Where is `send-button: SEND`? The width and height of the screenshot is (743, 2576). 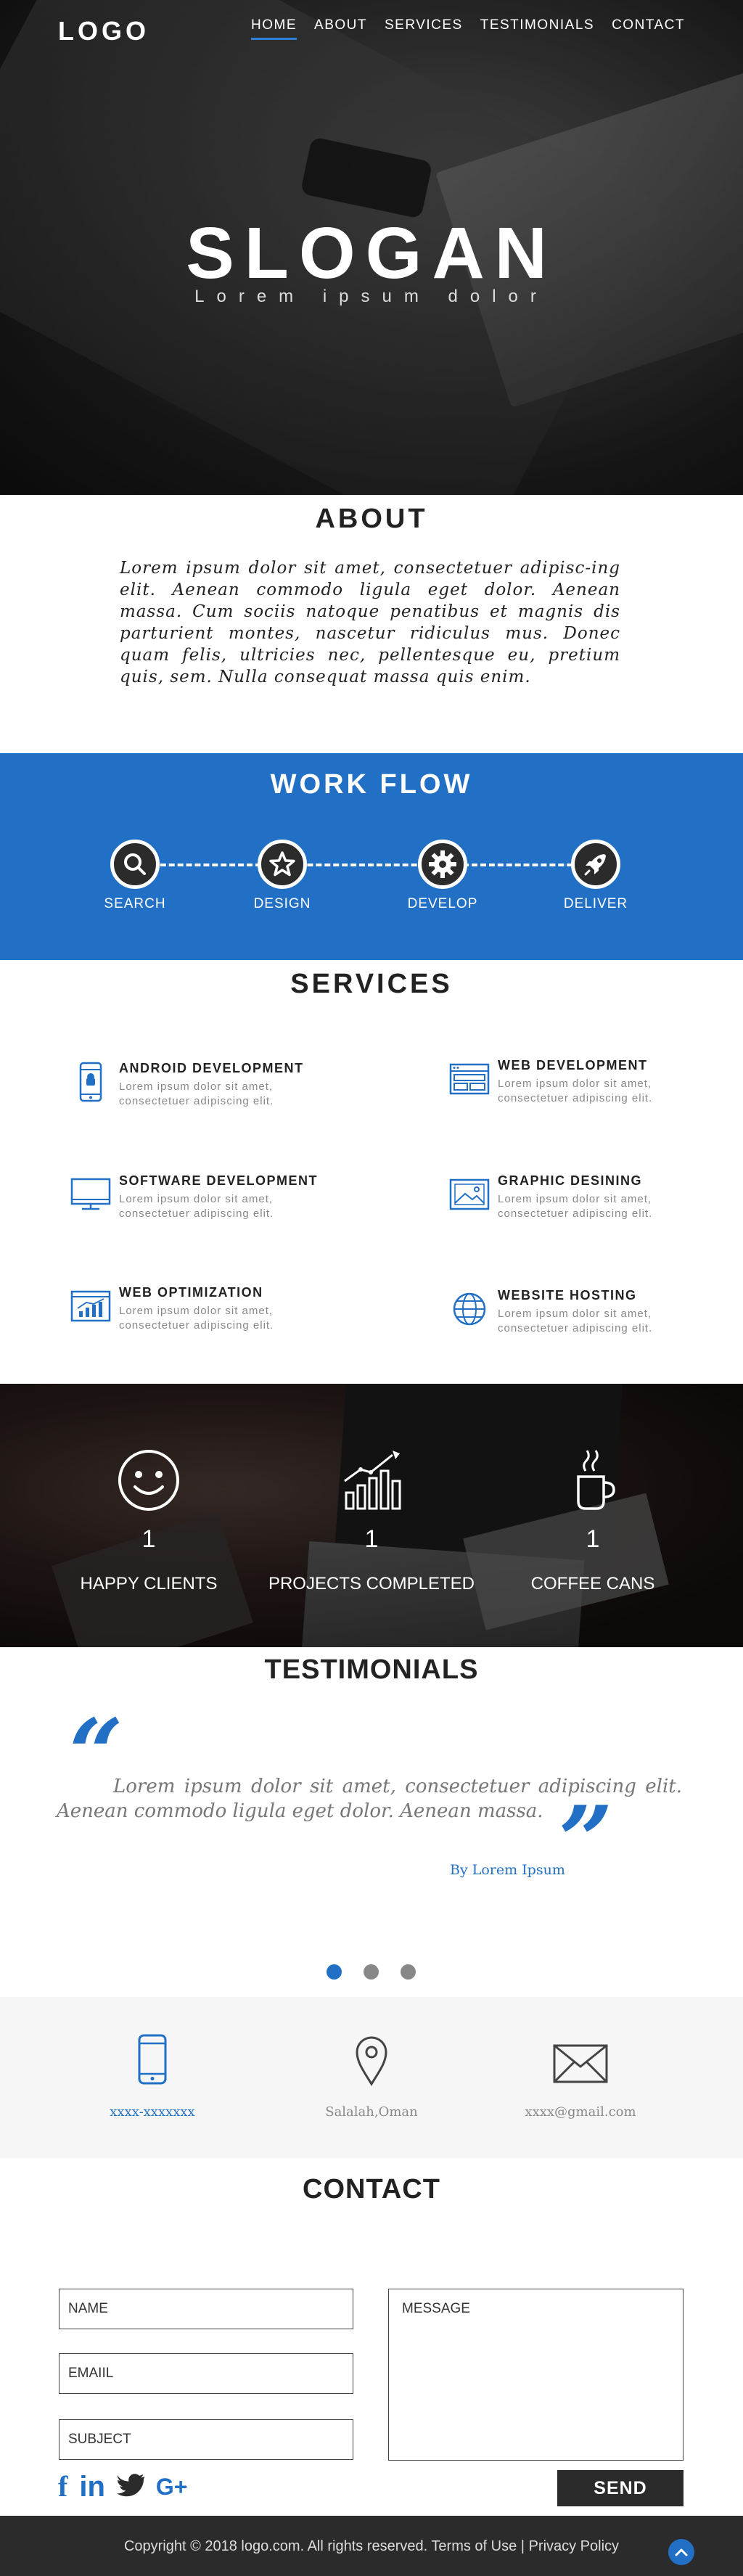
send-button: SEND is located at coordinates (620, 2488).